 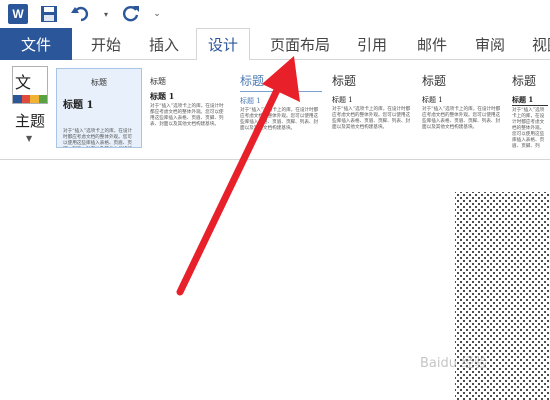 I want to click on watermark: Baidu 经验, so click(x=454, y=363).